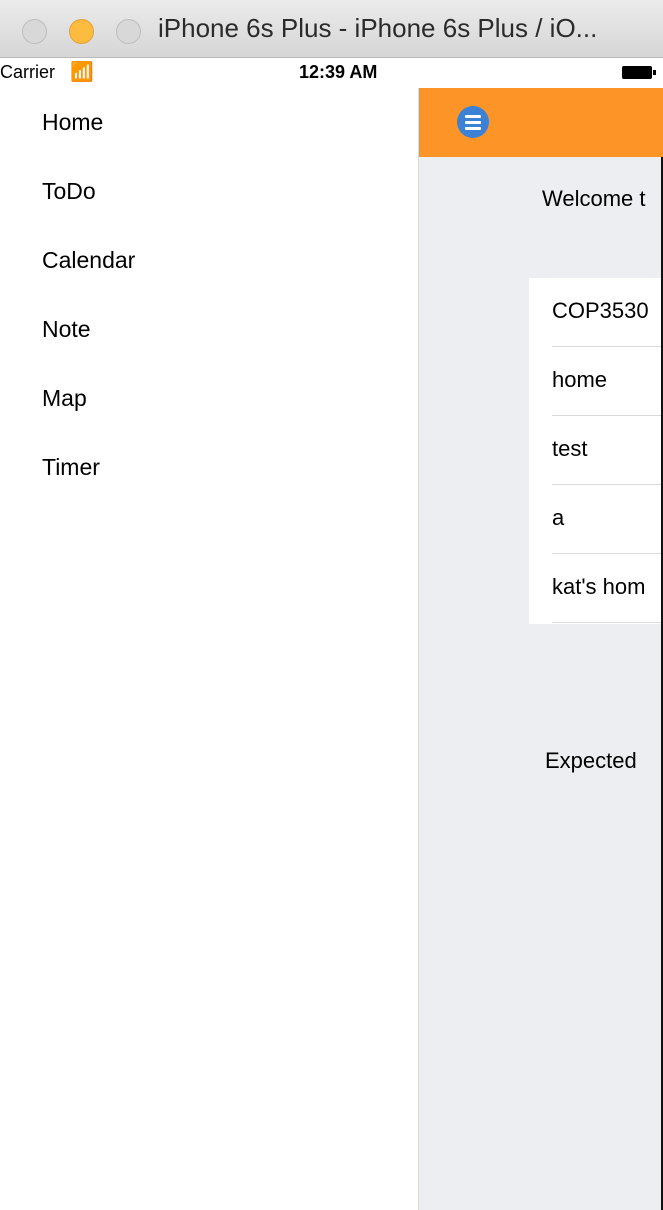 The image size is (663, 1210). What do you see at coordinates (599, 586) in the screenshot?
I see `list-item-label: kat's hom` at bounding box center [599, 586].